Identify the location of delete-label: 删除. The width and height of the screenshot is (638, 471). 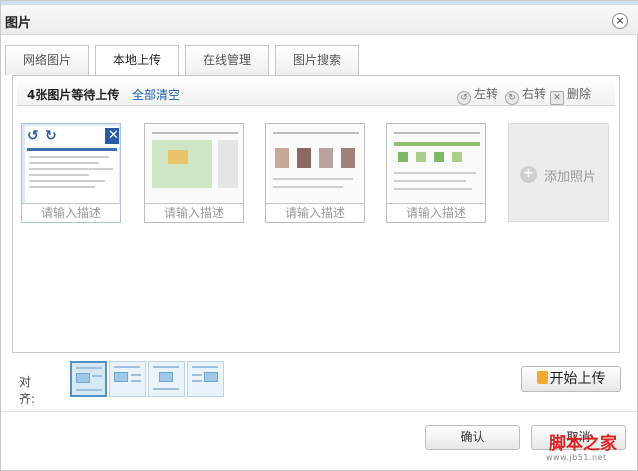
(579, 94).